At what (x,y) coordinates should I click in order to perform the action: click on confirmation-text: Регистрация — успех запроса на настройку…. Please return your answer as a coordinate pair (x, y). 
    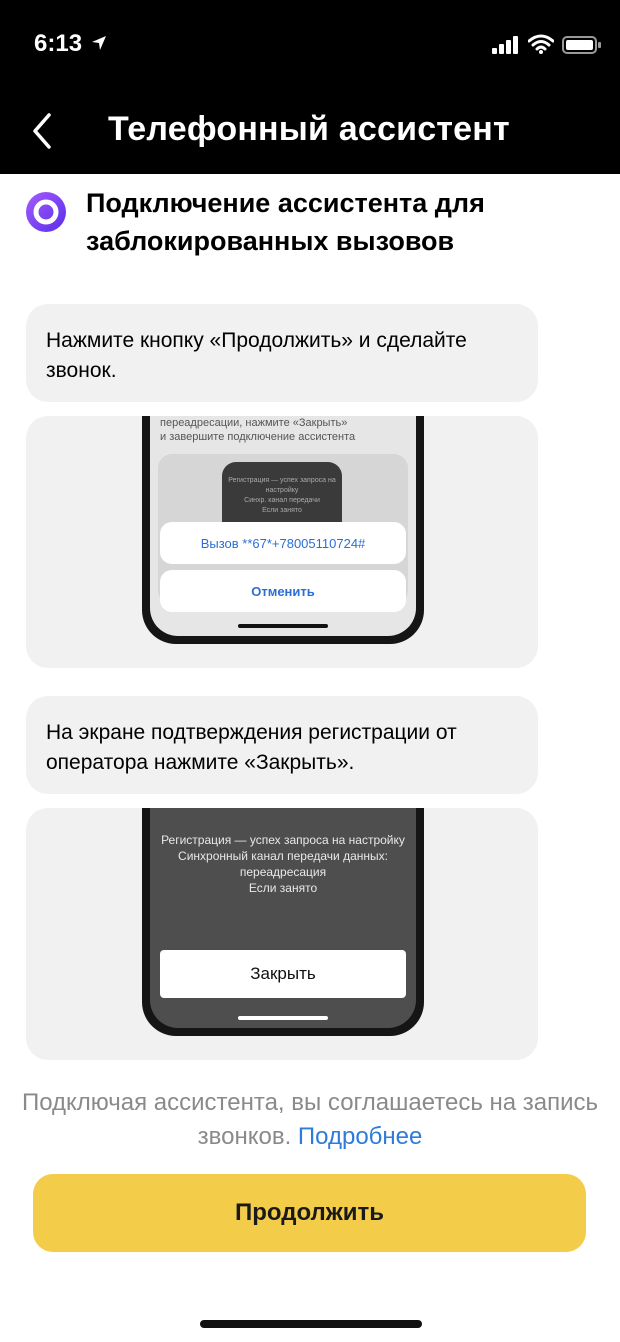
    Looking at the image, I should click on (283, 864).